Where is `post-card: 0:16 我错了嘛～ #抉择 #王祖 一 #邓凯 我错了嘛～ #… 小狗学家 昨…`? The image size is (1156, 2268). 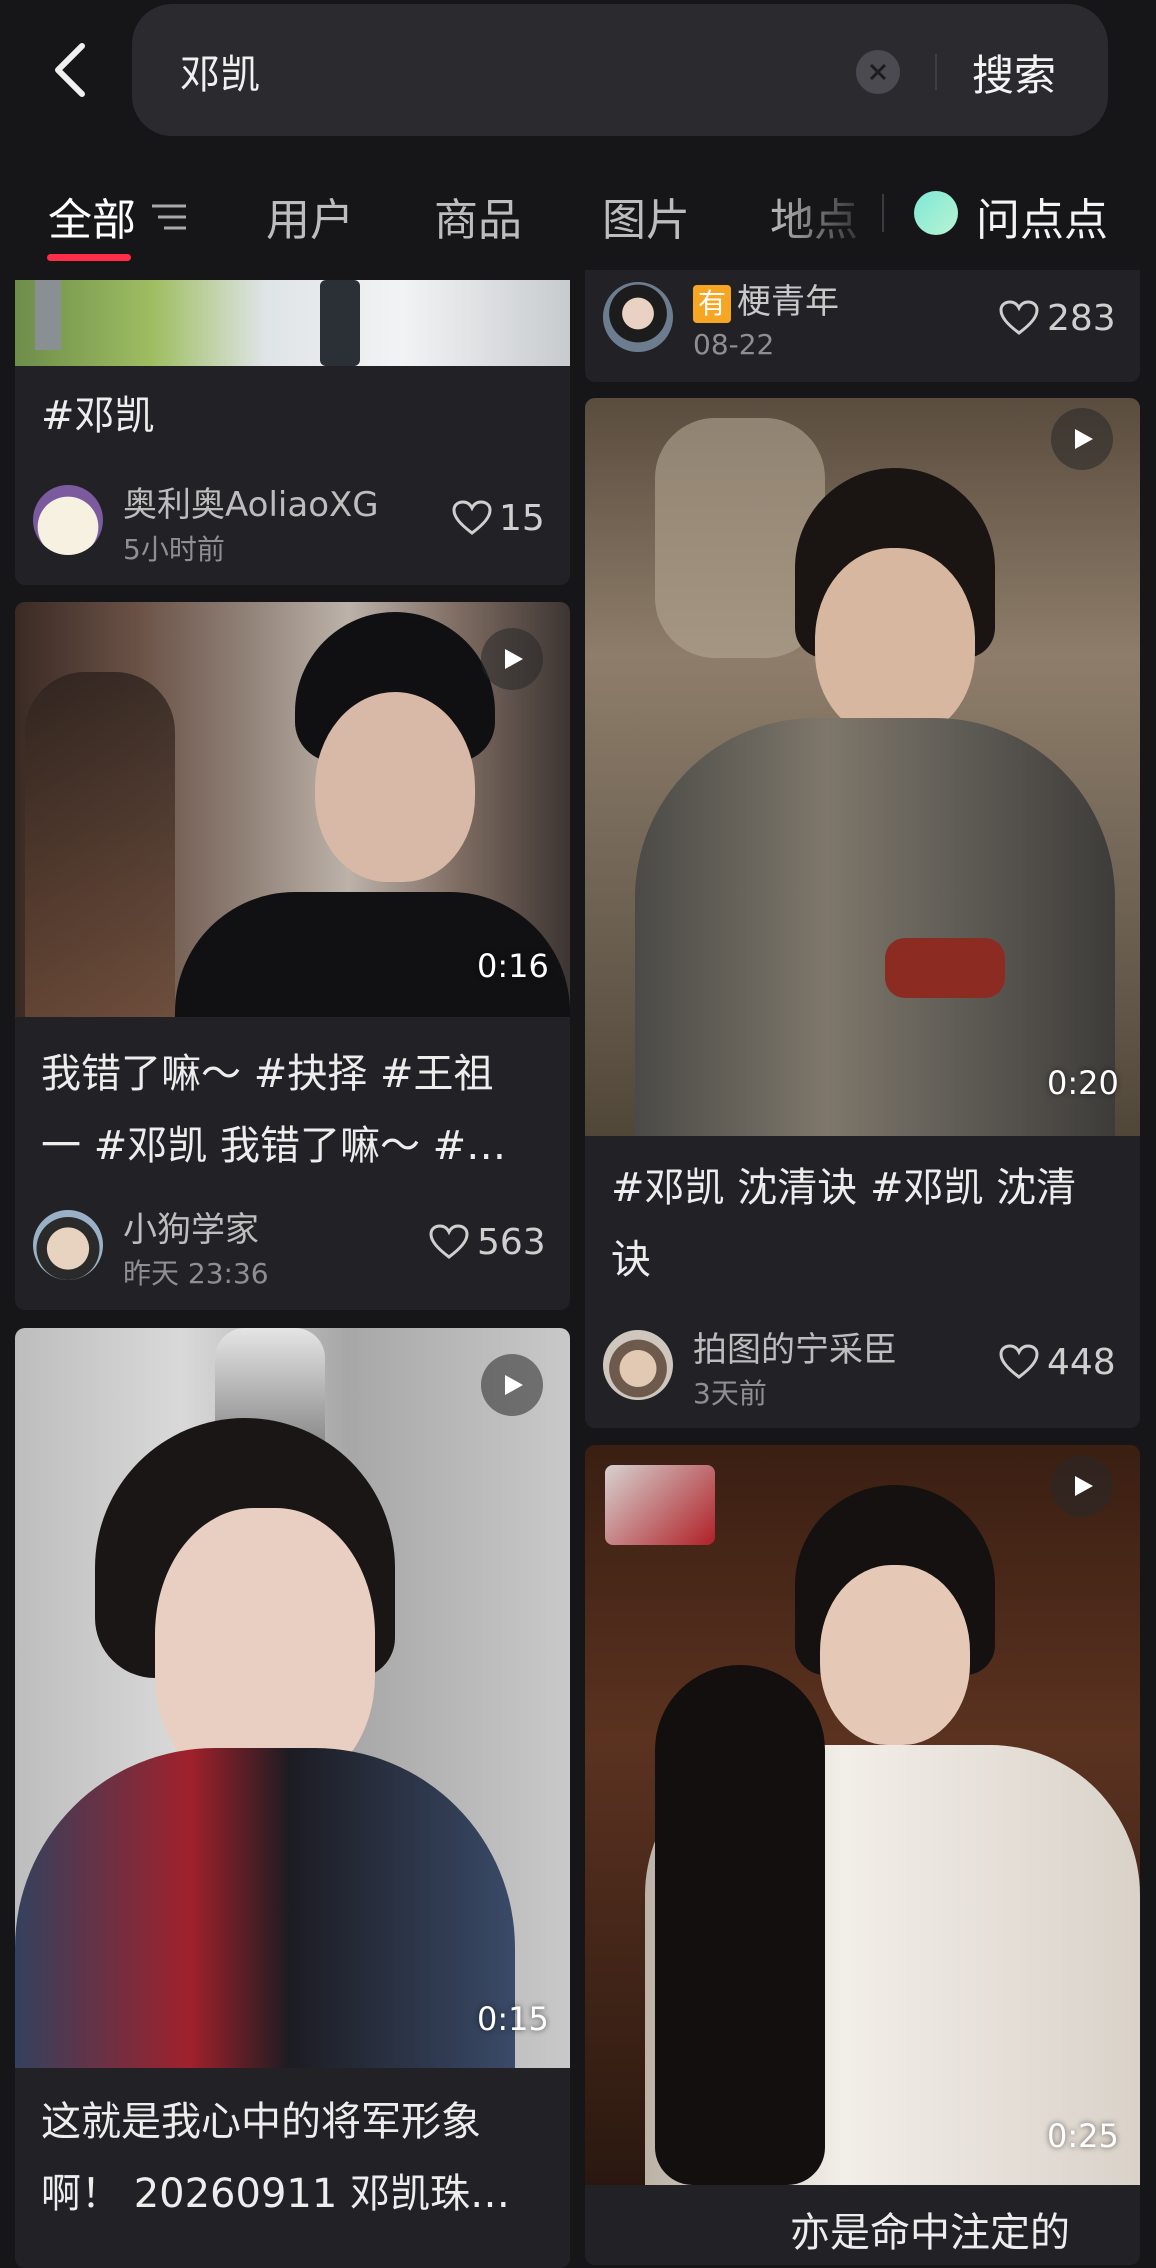 post-card: 0:16 我错了嘛～ #抉择 #王祖 一 #邓凯 我错了嘛～ #… 小狗学家 昨… is located at coordinates (292, 956).